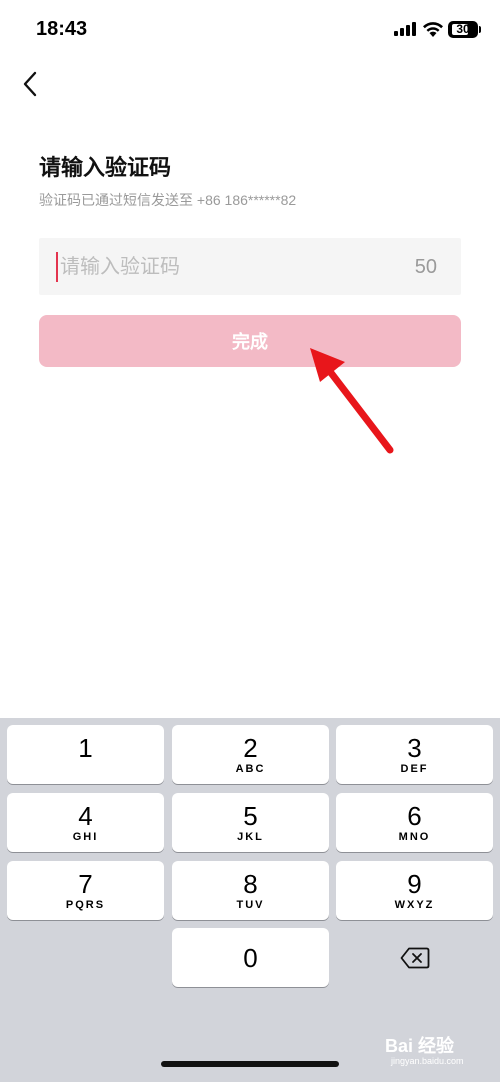 The width and height of the screenshot is (500, 1082). Describe the element at coordinates (250, 904) in the screenshot. I see `key-letters: TUV` at that location.